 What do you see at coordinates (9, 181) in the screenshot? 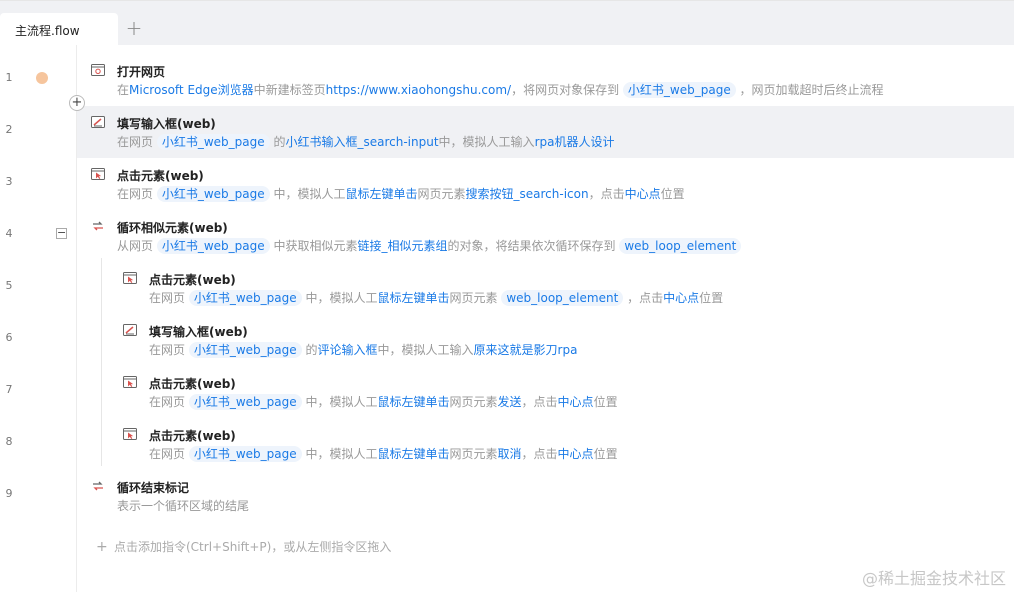
I see `line-number: 3` at bounding box center [9, 181].